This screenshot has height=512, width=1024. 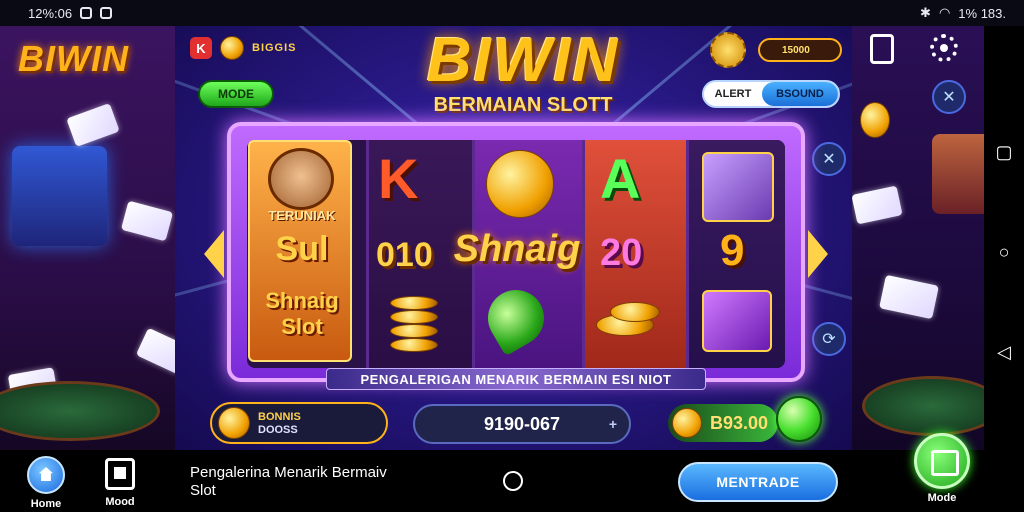 What do you see at coordinates (800, 50) in the screenshot?
I see `coin-balance-top: 15000` at bounding box center [800, 50].